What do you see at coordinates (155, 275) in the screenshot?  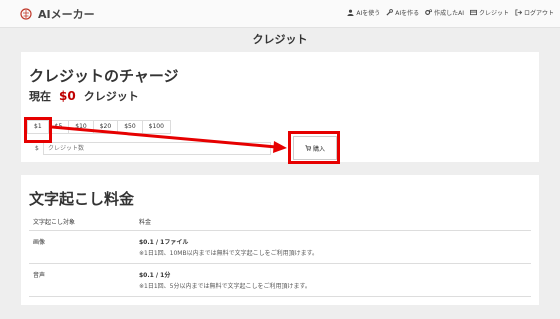 I see `row-price: $0.1 / 1分` at bounding box center [155, 275].